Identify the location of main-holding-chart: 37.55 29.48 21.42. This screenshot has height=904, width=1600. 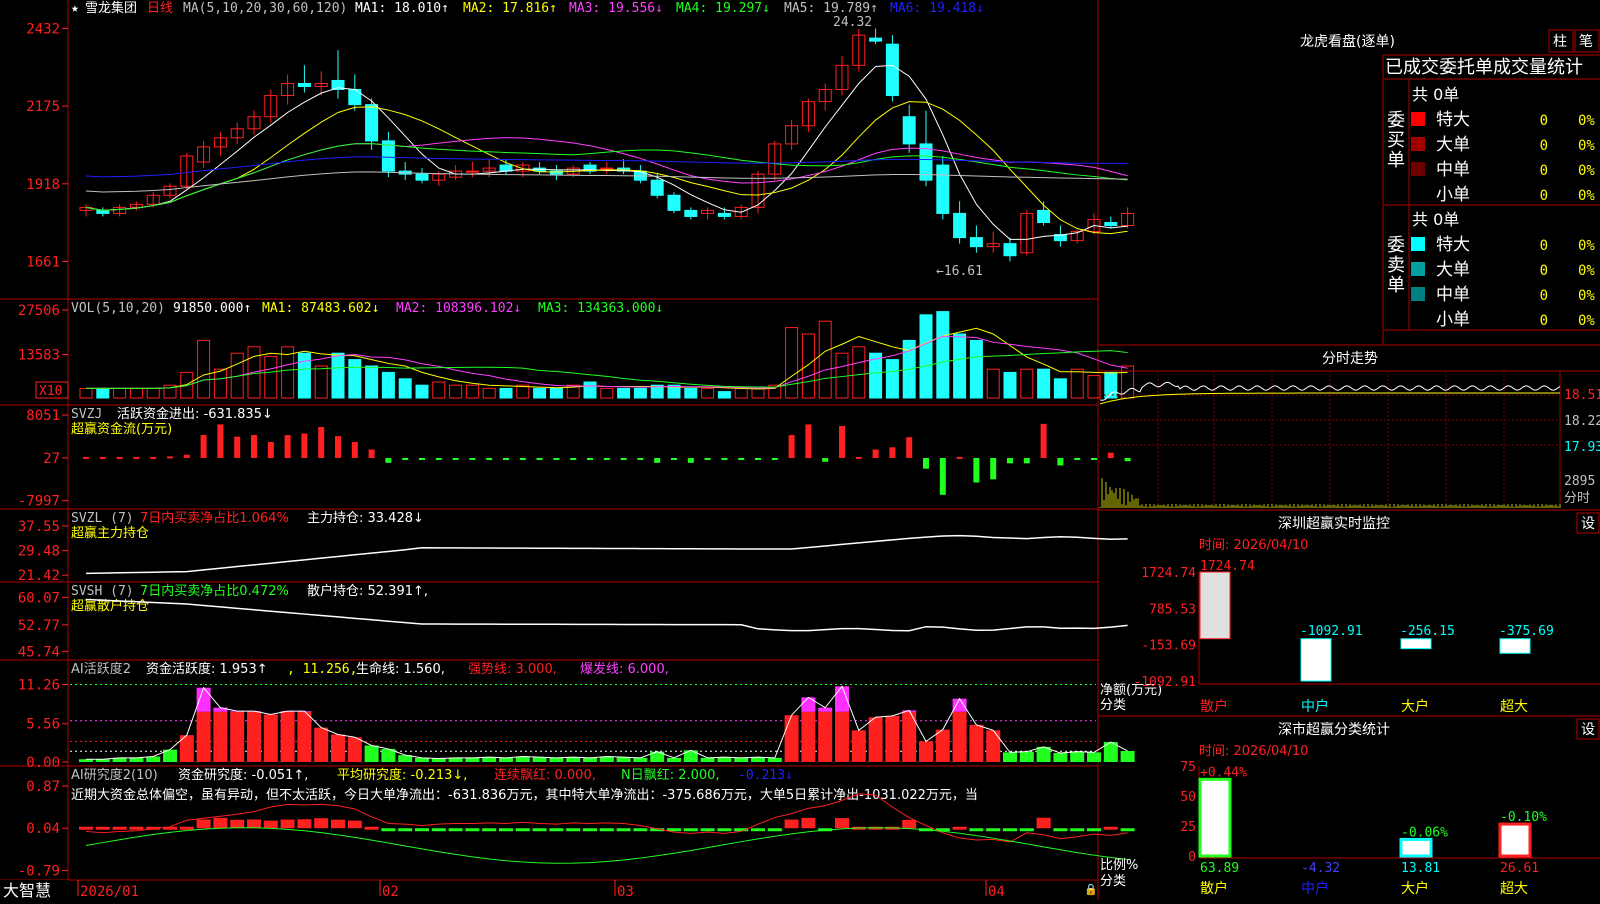
(573, 551).